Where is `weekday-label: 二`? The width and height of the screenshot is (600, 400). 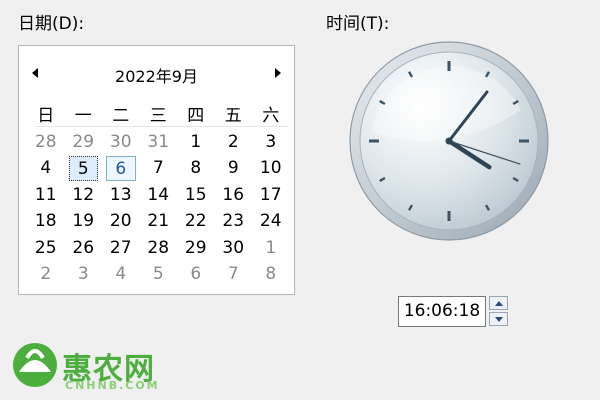
weekday-label: 二 is located at coordinates (121, 116).